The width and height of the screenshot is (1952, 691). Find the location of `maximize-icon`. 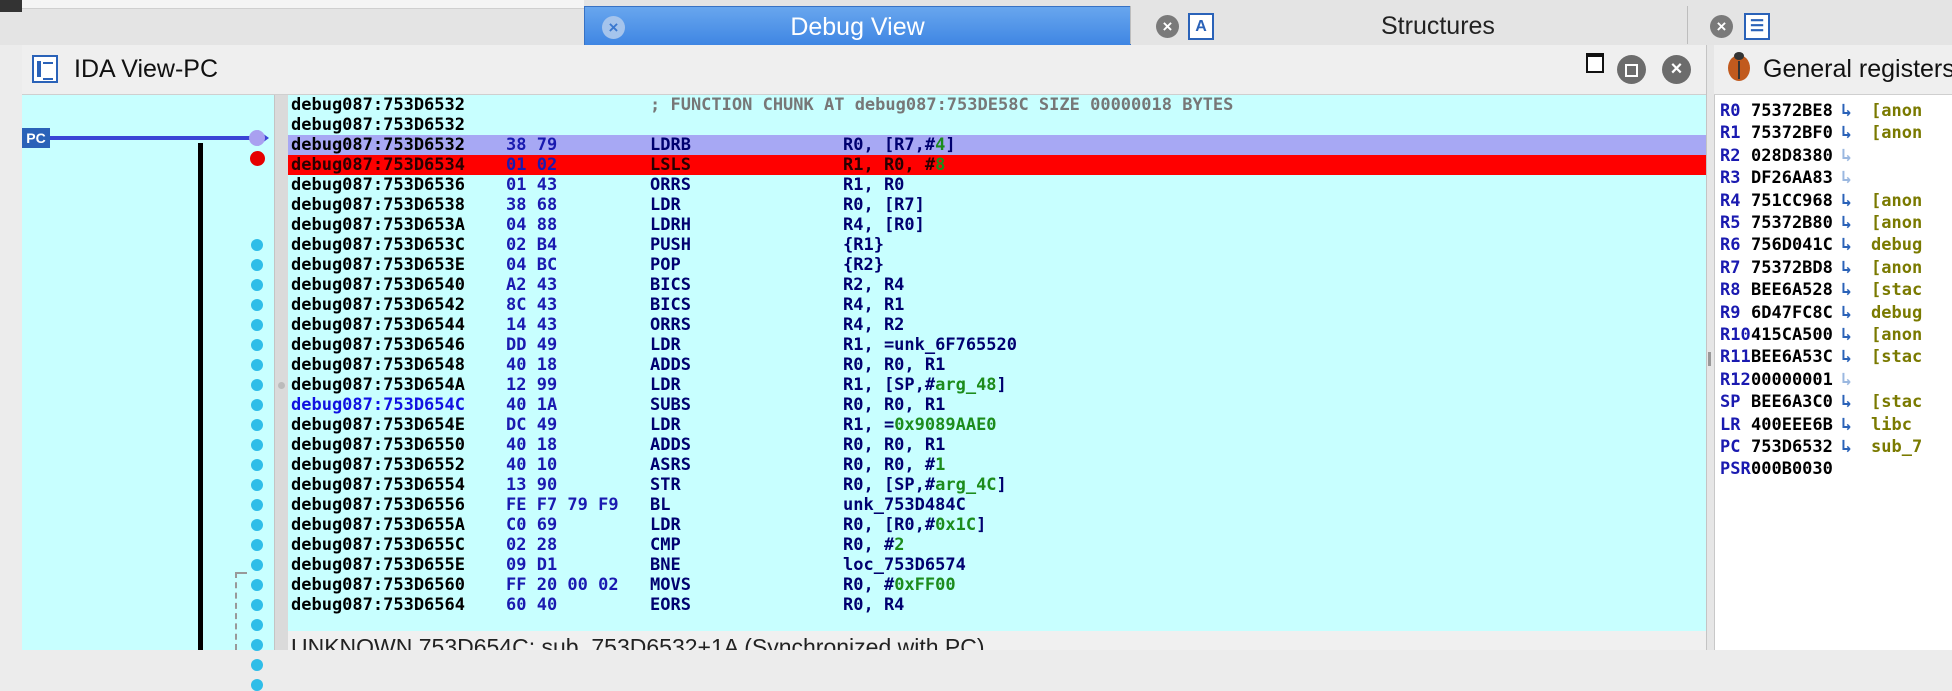

maximize-icon is located at coordinates (1595, 63).